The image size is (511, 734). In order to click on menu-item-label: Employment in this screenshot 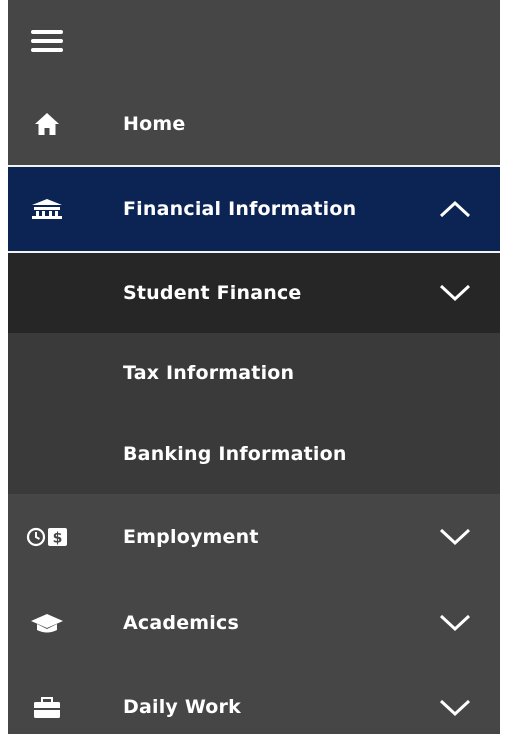, I will do `click(191, 537)`.